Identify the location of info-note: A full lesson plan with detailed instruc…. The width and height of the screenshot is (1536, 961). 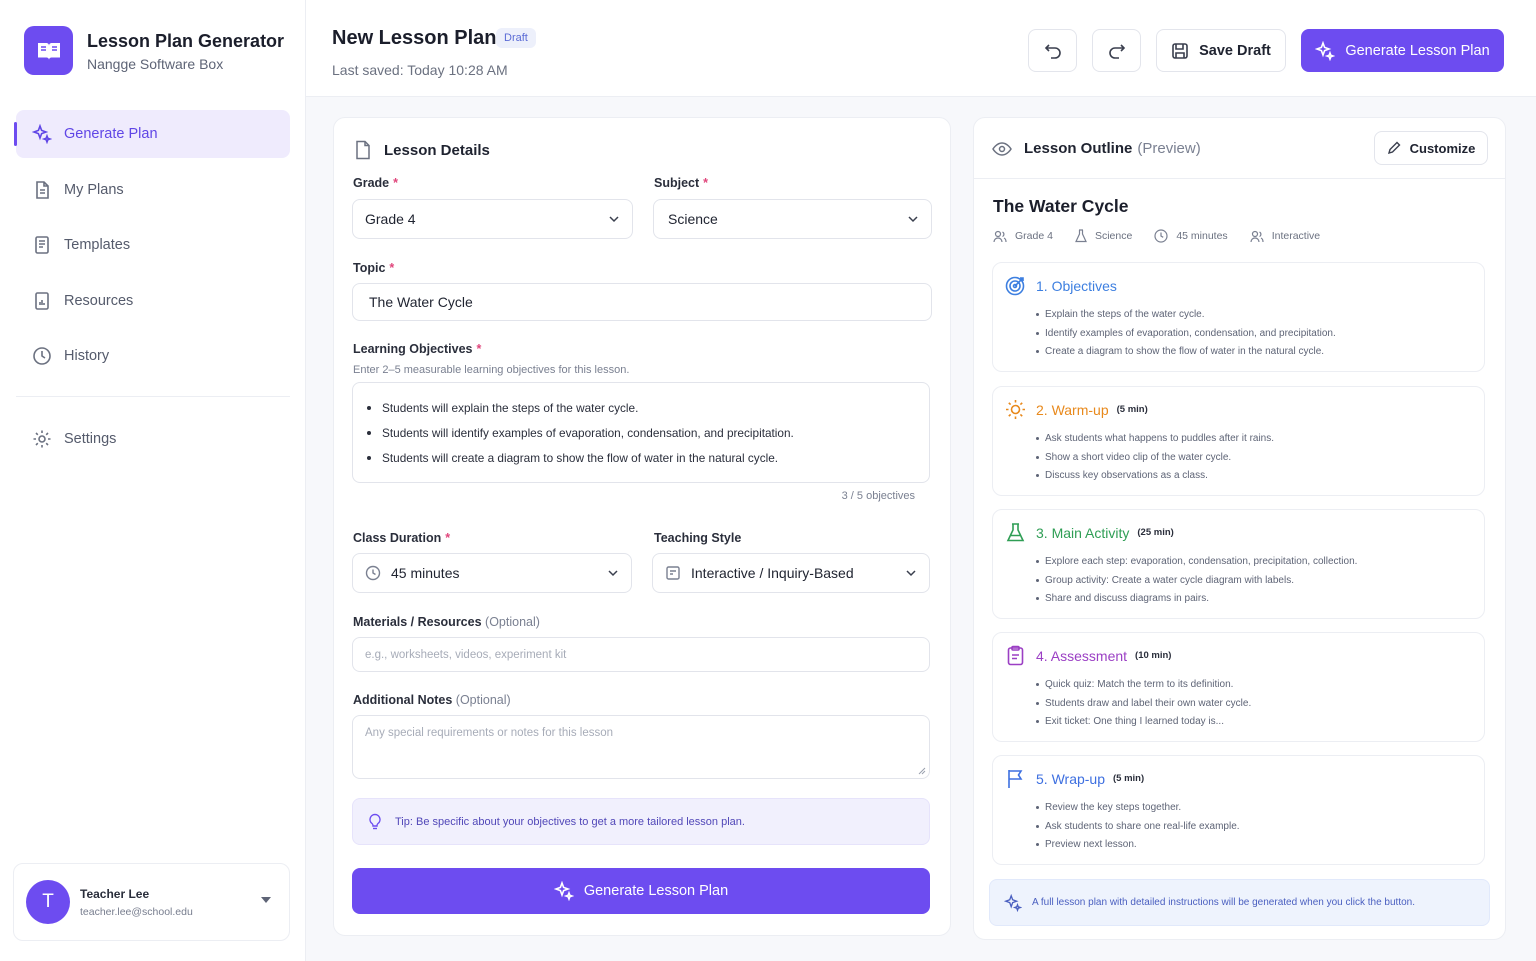
(1239, 902).